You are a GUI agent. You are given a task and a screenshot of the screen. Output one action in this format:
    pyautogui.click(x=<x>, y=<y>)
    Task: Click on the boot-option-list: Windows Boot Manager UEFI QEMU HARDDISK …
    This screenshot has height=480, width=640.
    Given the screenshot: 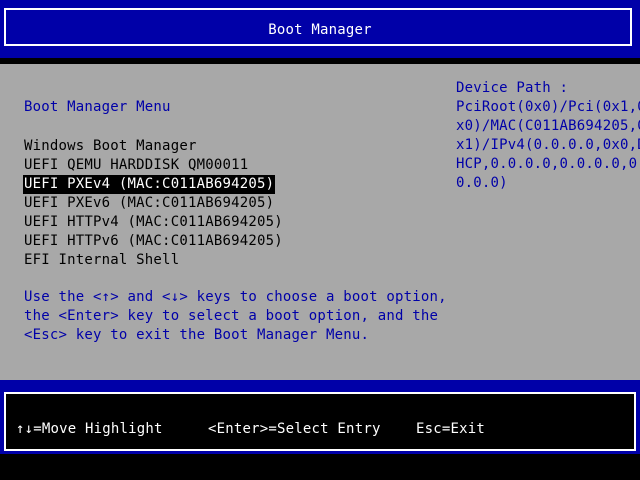 What is the action you would take?
    pyautogui.click(x=153, y=203)
    